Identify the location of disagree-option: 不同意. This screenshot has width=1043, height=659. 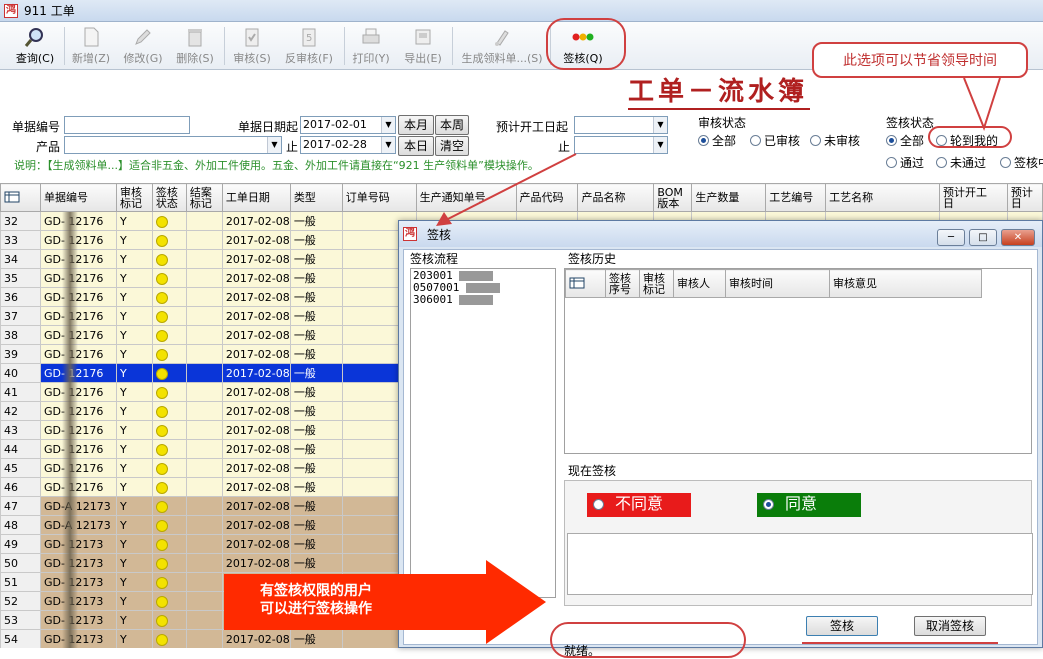
(639, 505).